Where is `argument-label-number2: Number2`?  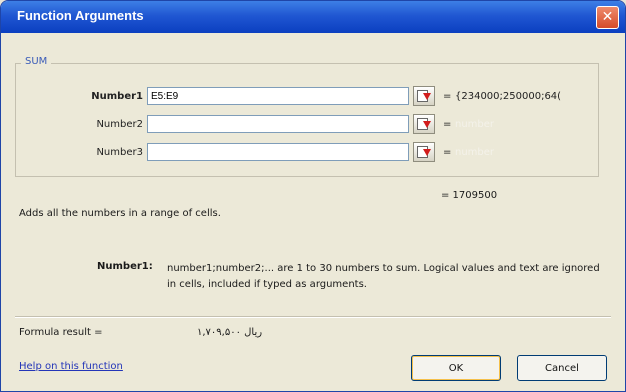 argument-label-number2: Number2 is located at coordinates (119, 124).